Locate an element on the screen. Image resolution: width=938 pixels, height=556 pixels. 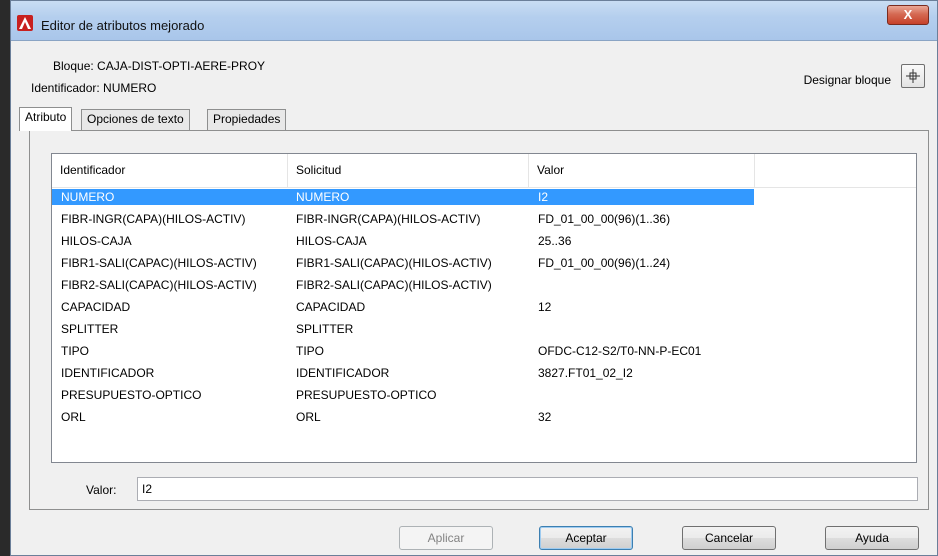
row-identifier: FIBR2-SALI(CAPAC)(HILOS-ACTIV) is located at coordinates (159, 285).